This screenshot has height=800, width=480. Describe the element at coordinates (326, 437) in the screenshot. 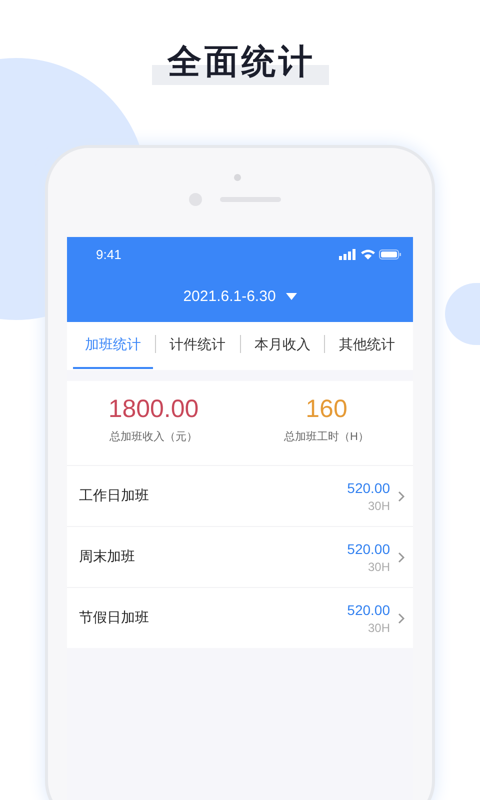

I see `stat-label: 总加班工时（H）` at that location.